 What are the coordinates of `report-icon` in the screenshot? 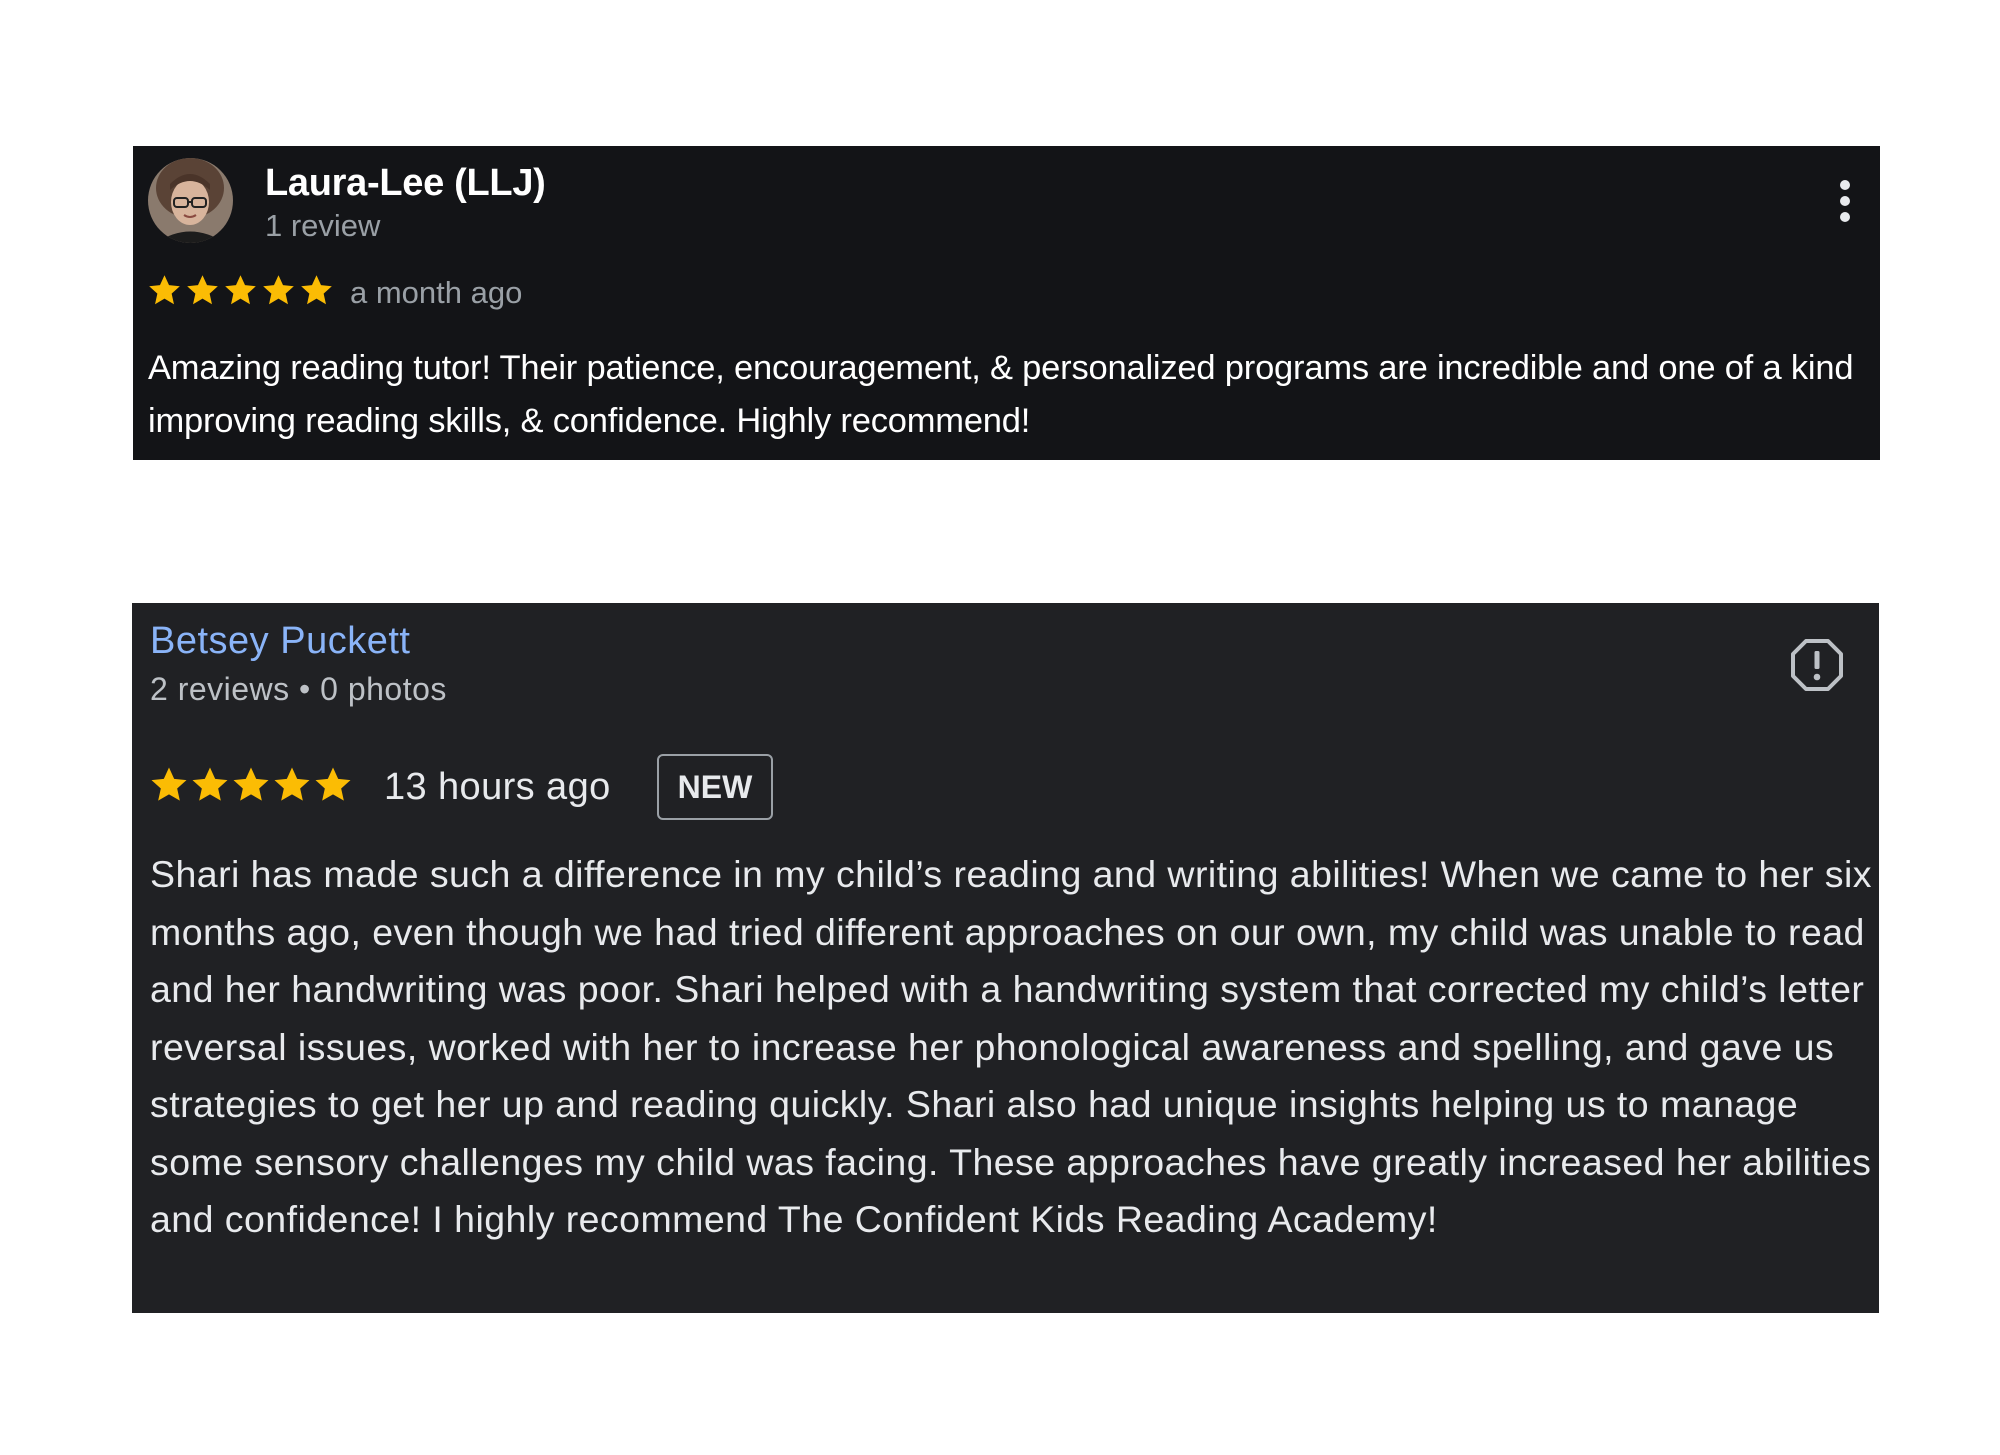 It's located at (1817, 665).